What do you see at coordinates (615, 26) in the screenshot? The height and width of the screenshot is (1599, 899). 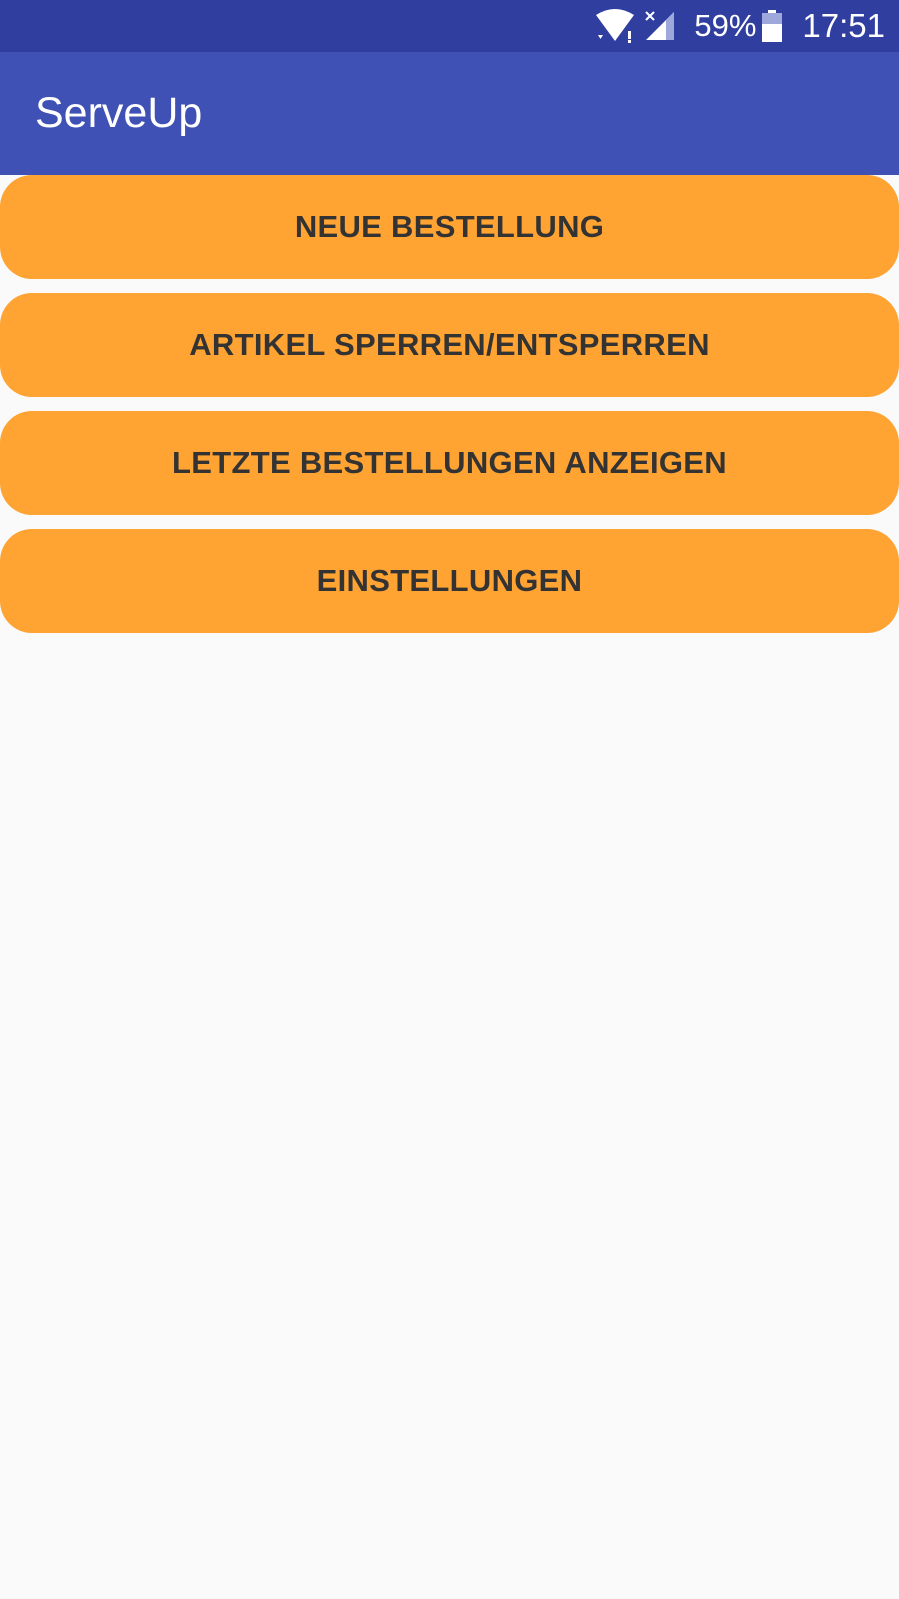 I see `wifi-icon` at bounding box center [615, 26].